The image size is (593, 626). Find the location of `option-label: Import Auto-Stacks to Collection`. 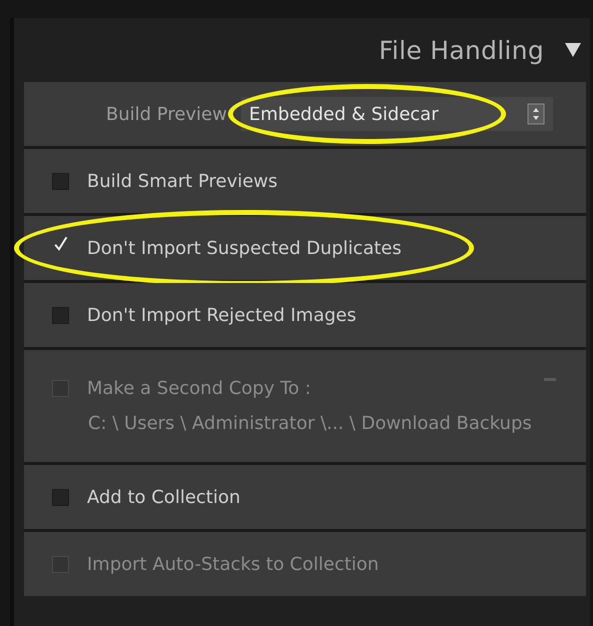

option-label: Import Auto-Stacks to Collection is located at coordinates (233, 564).